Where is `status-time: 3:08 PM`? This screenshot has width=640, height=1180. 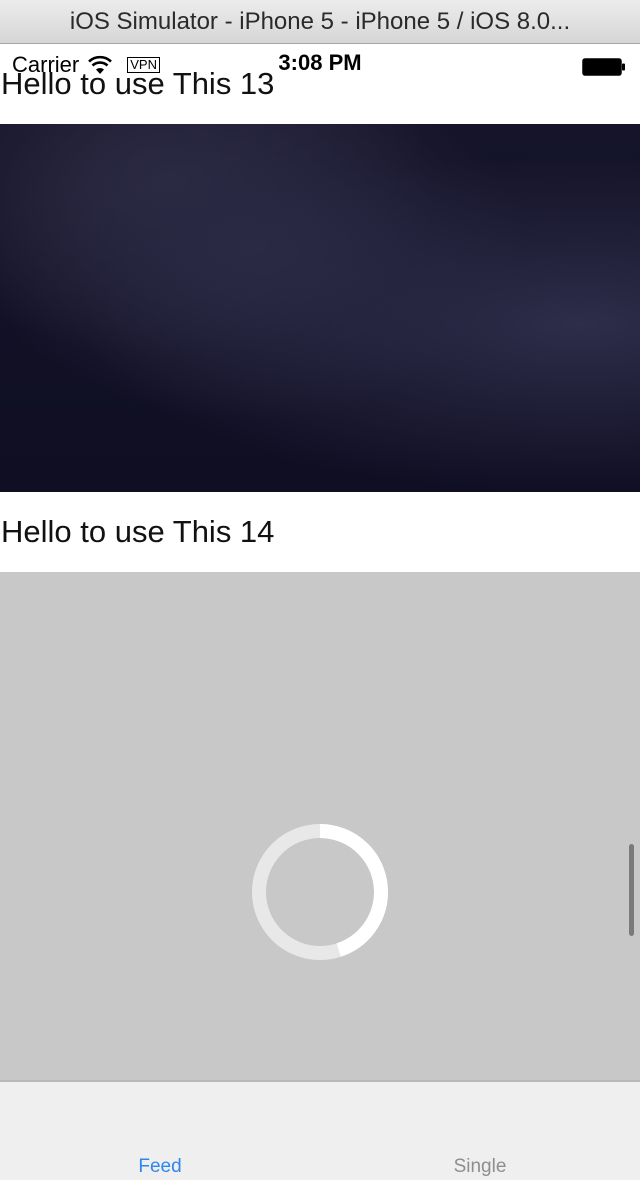 status-time: 3:08 PM is located at coordinates (320, 62).